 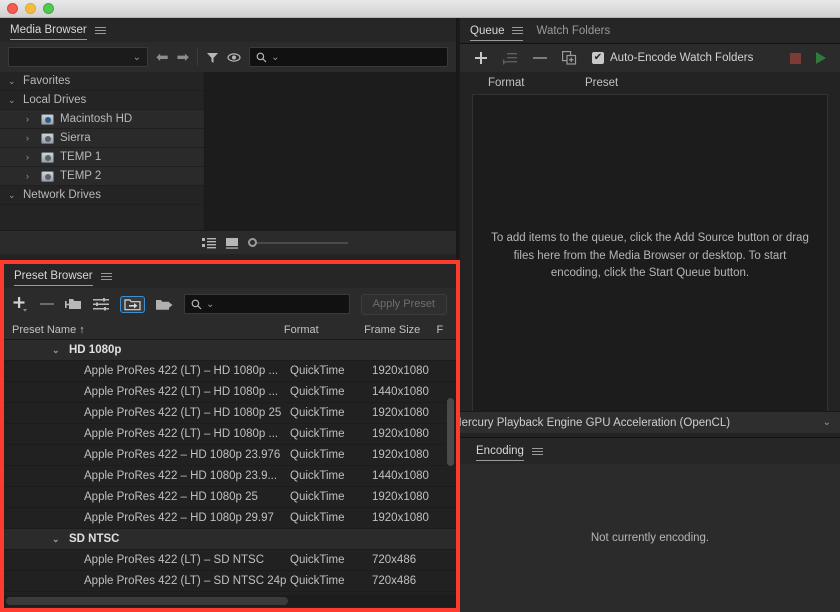 I want to click on funnel-icon, so click(x=212, y=57).